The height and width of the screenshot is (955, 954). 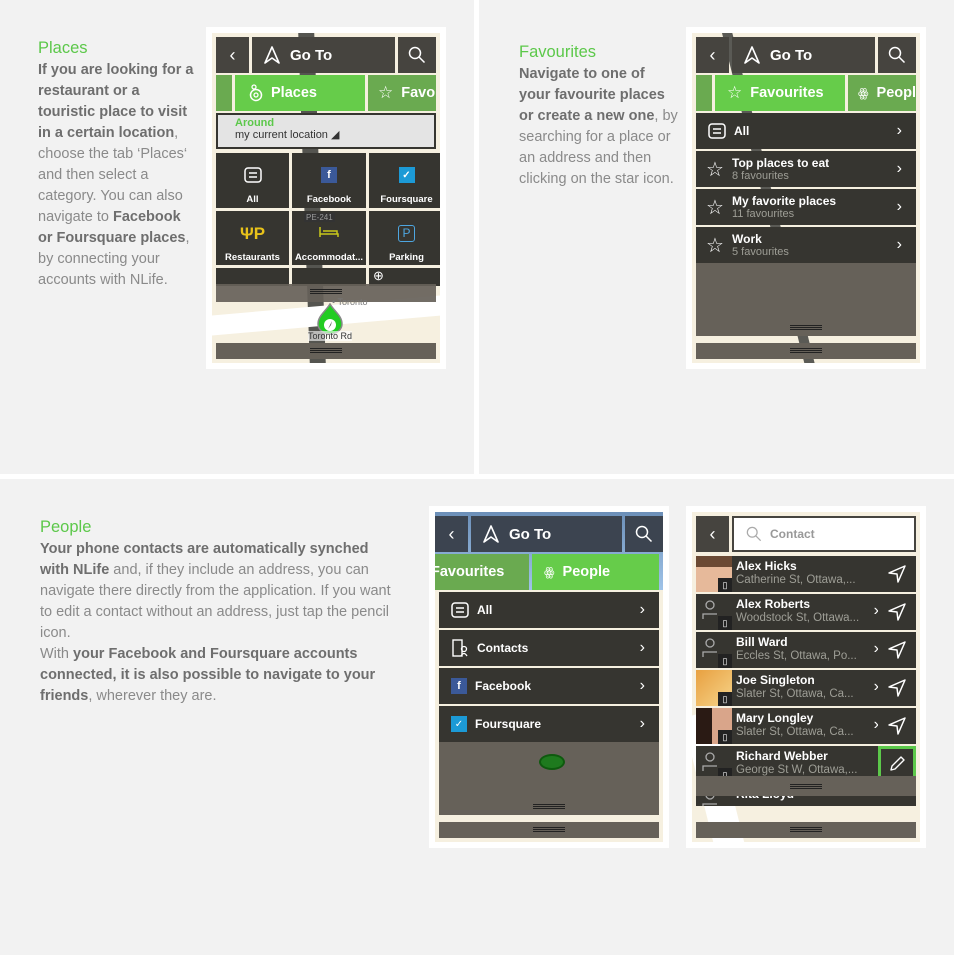 I want to click on tab-favourites: ☆ Favou, so click(x=402, y=93).